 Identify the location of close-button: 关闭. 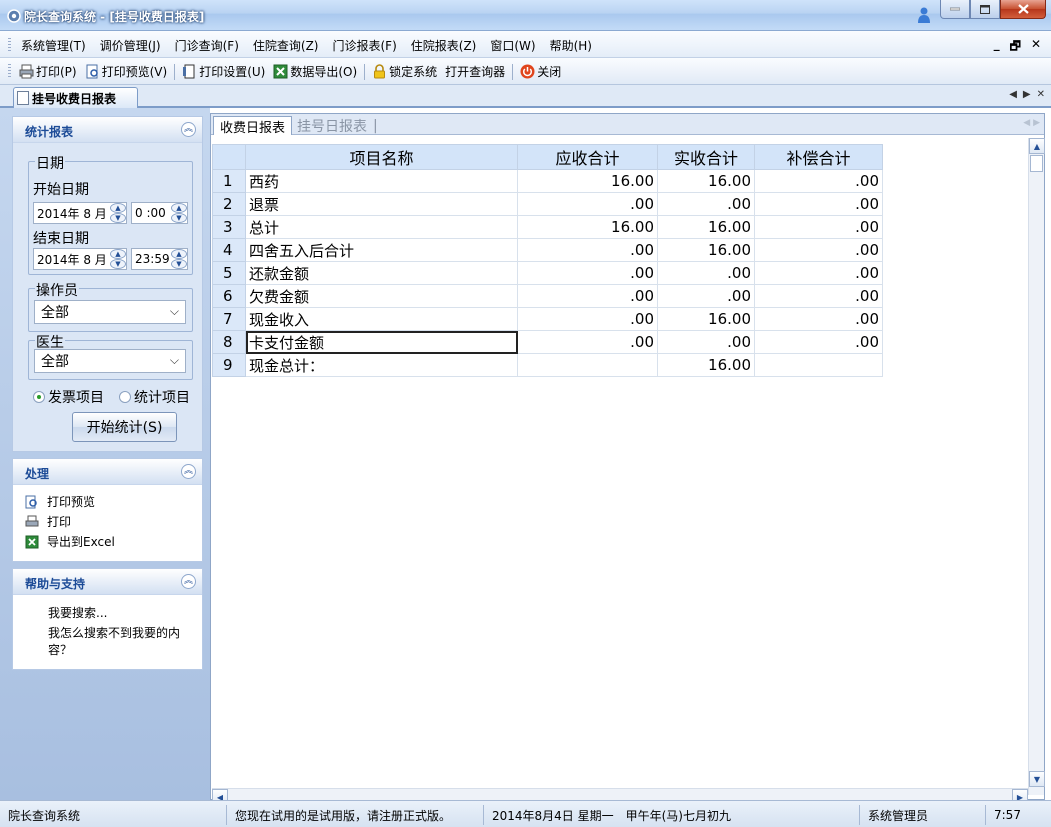
(540, 71).